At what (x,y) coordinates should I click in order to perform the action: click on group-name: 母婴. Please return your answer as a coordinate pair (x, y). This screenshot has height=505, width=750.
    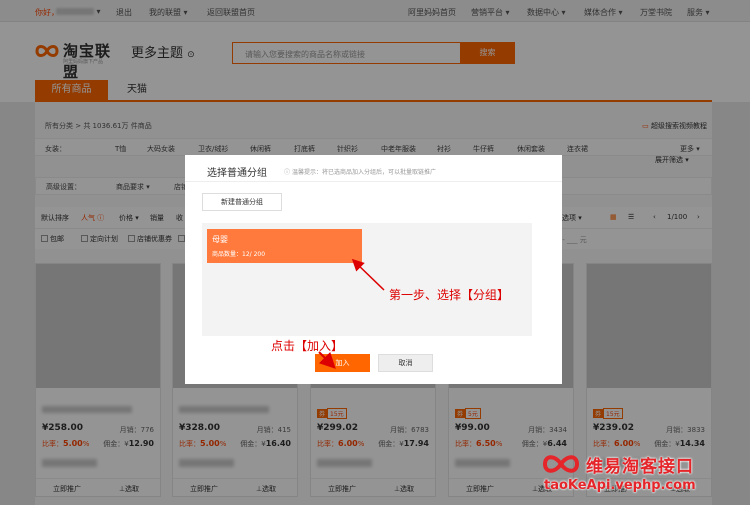
    Looking at the image, I should click on (220, 239).